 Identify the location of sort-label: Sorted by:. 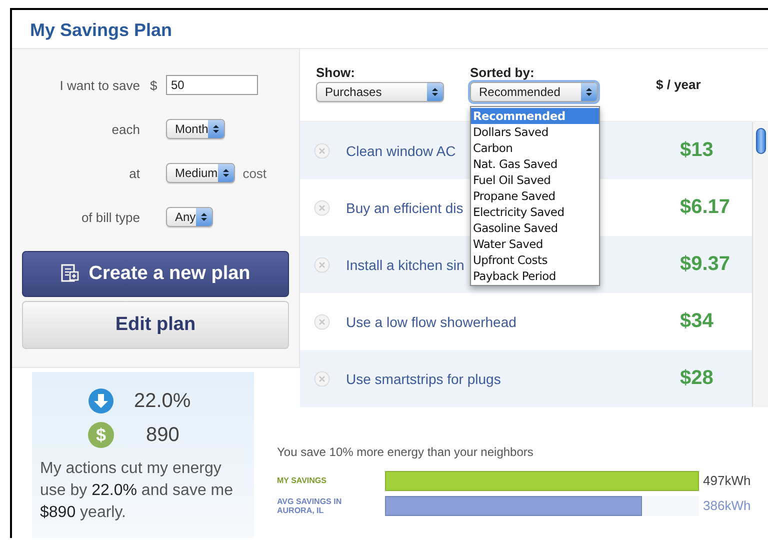
(503, 72).